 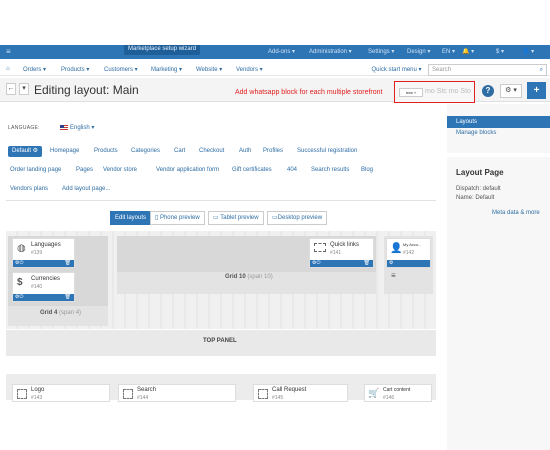 What do you see at coordinates (367, 170) in the screenshot?
I see `tab-blog: Blog` at bounding box center [367, 170].